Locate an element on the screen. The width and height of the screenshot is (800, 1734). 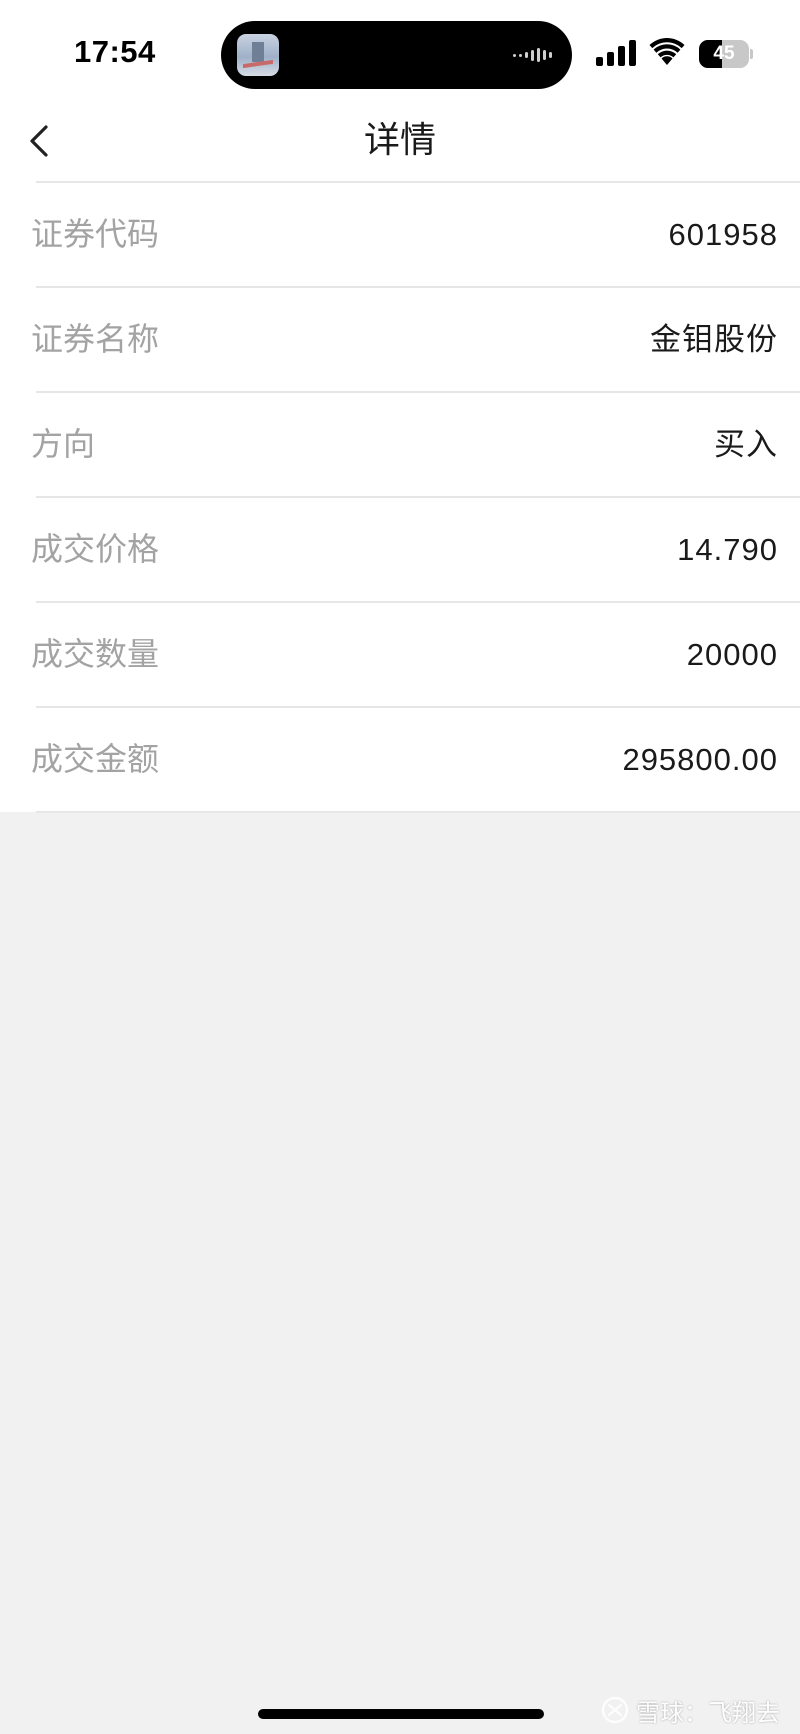
row-value: 20000 is located at coordinates (732, 654).